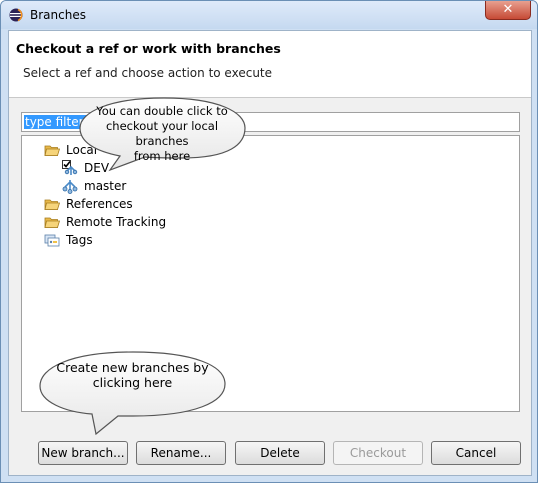 Image resolution: width=538 pixels, height=483 pixels. Describe the element at coordinates (70, 187) in the screenshot. I see `branch-icon` at that location.